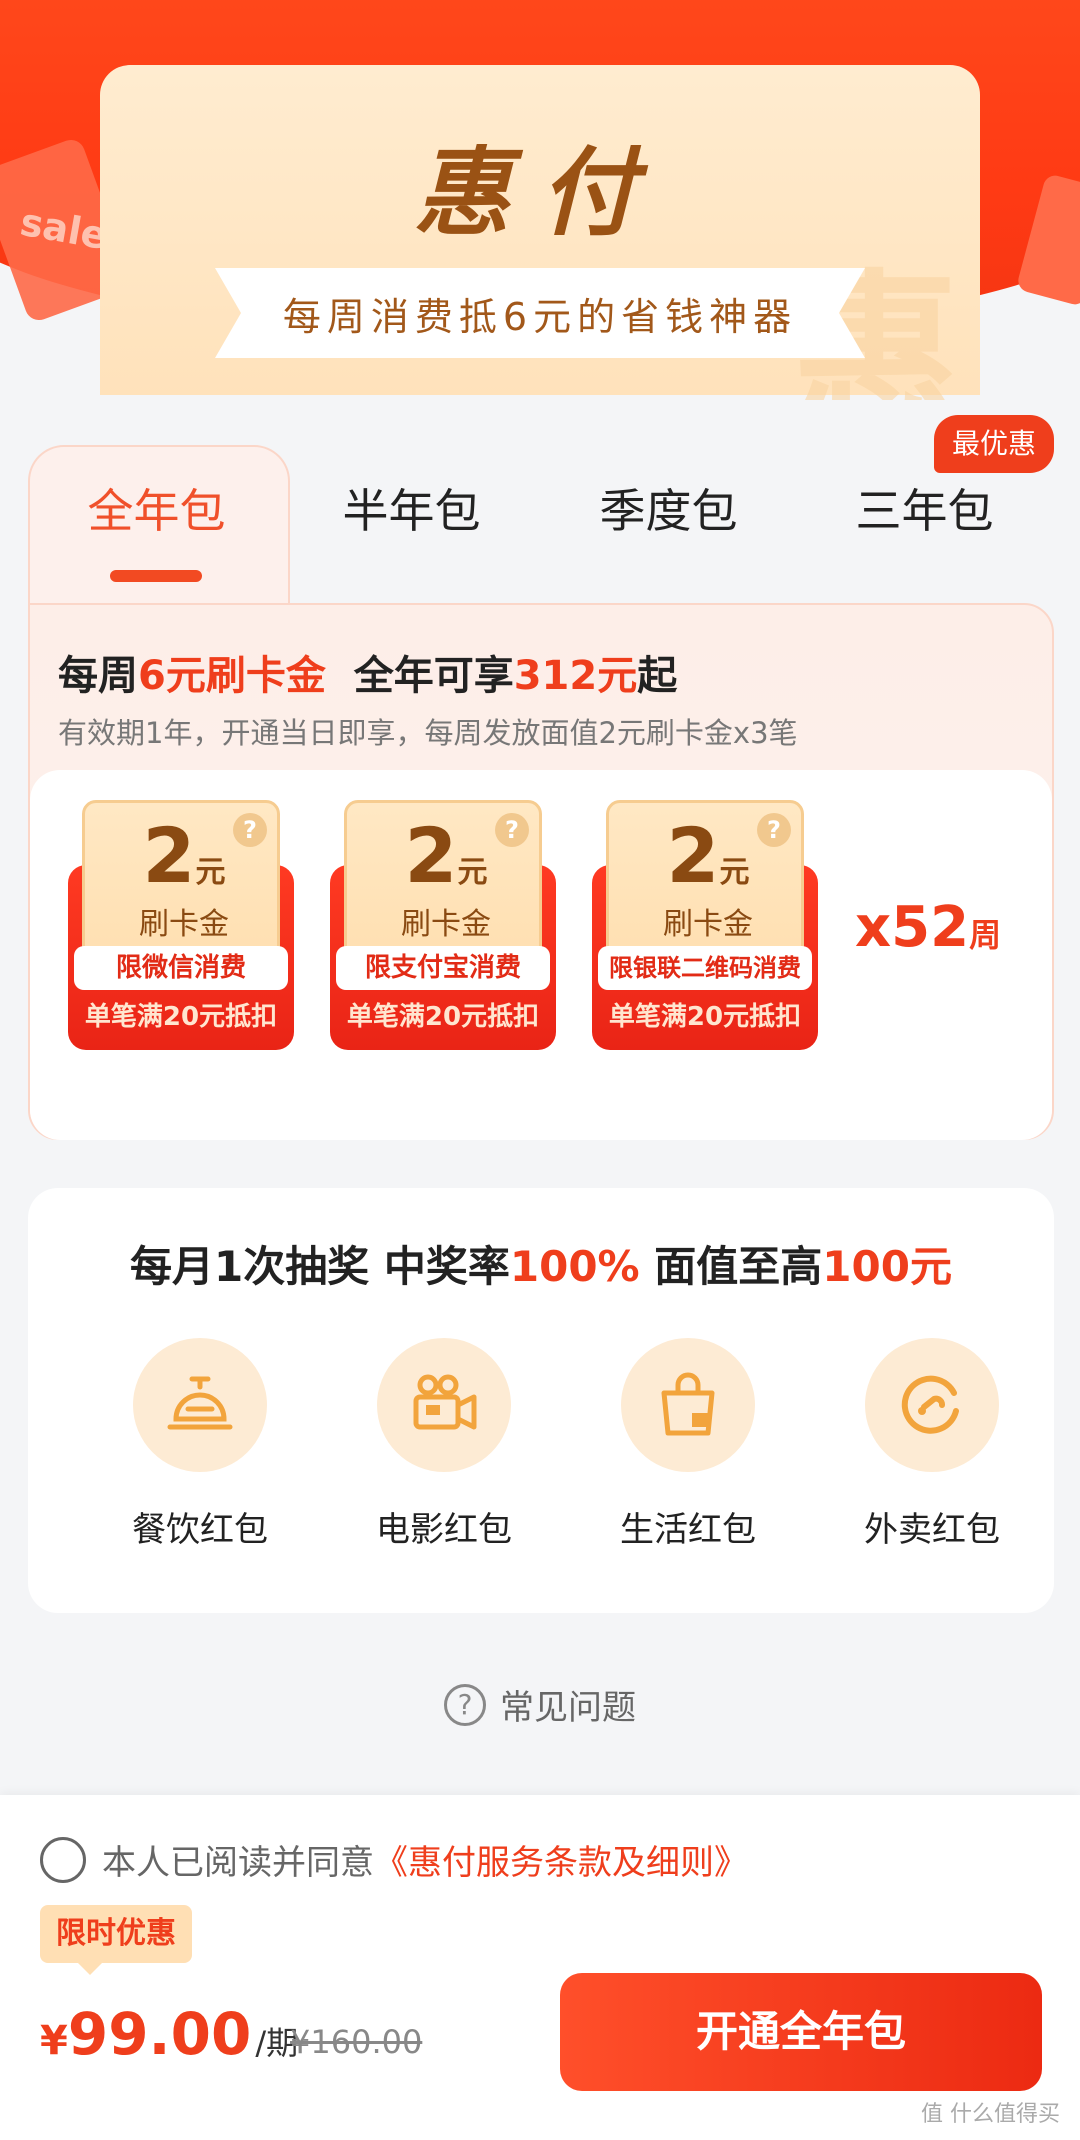 This screenshot has width=1080, height=2140. Describe the element at coordinates (63, 1859) in the screenshot. I see `agree-checkbox` at that location.